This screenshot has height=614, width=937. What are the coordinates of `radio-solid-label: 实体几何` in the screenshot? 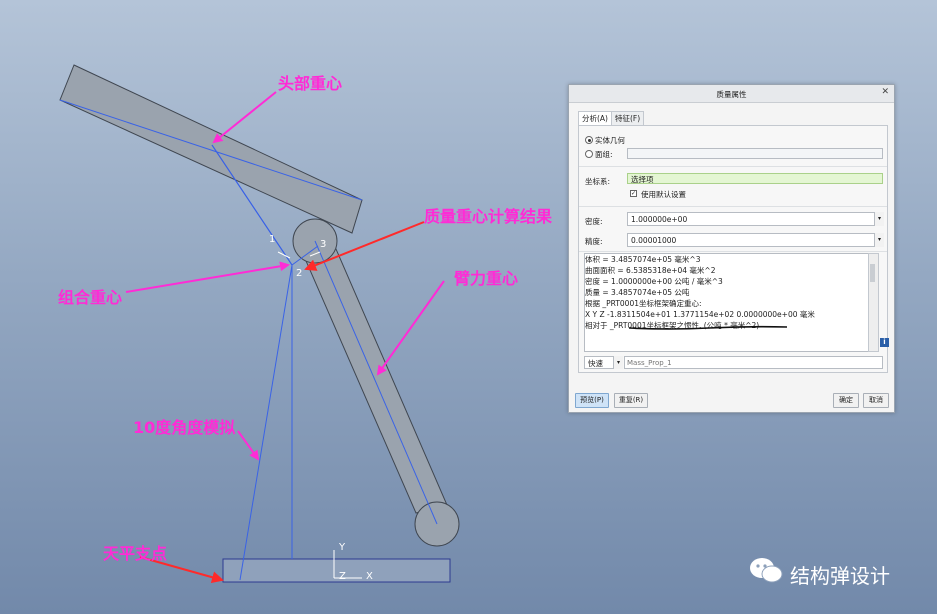 It's located at (610, 140).